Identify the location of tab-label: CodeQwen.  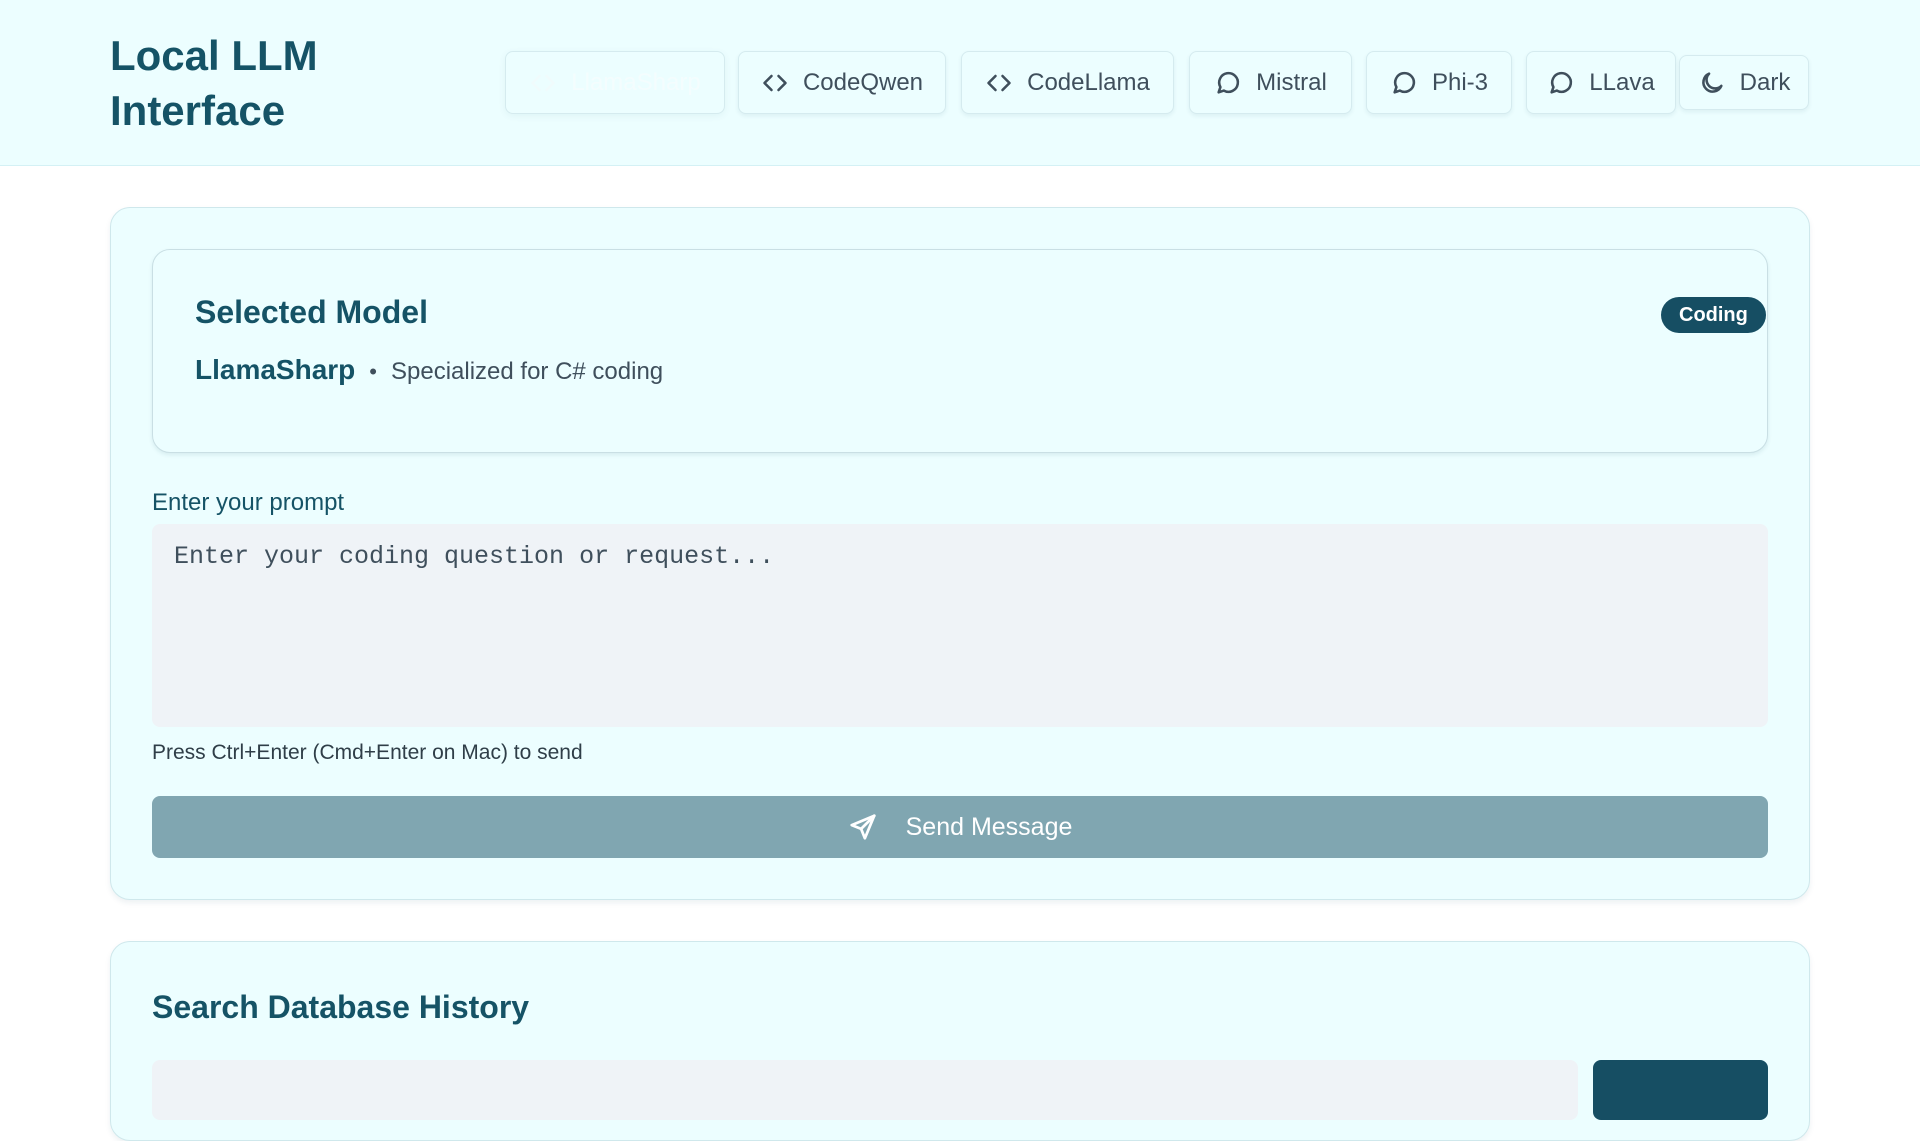
(863, 82).